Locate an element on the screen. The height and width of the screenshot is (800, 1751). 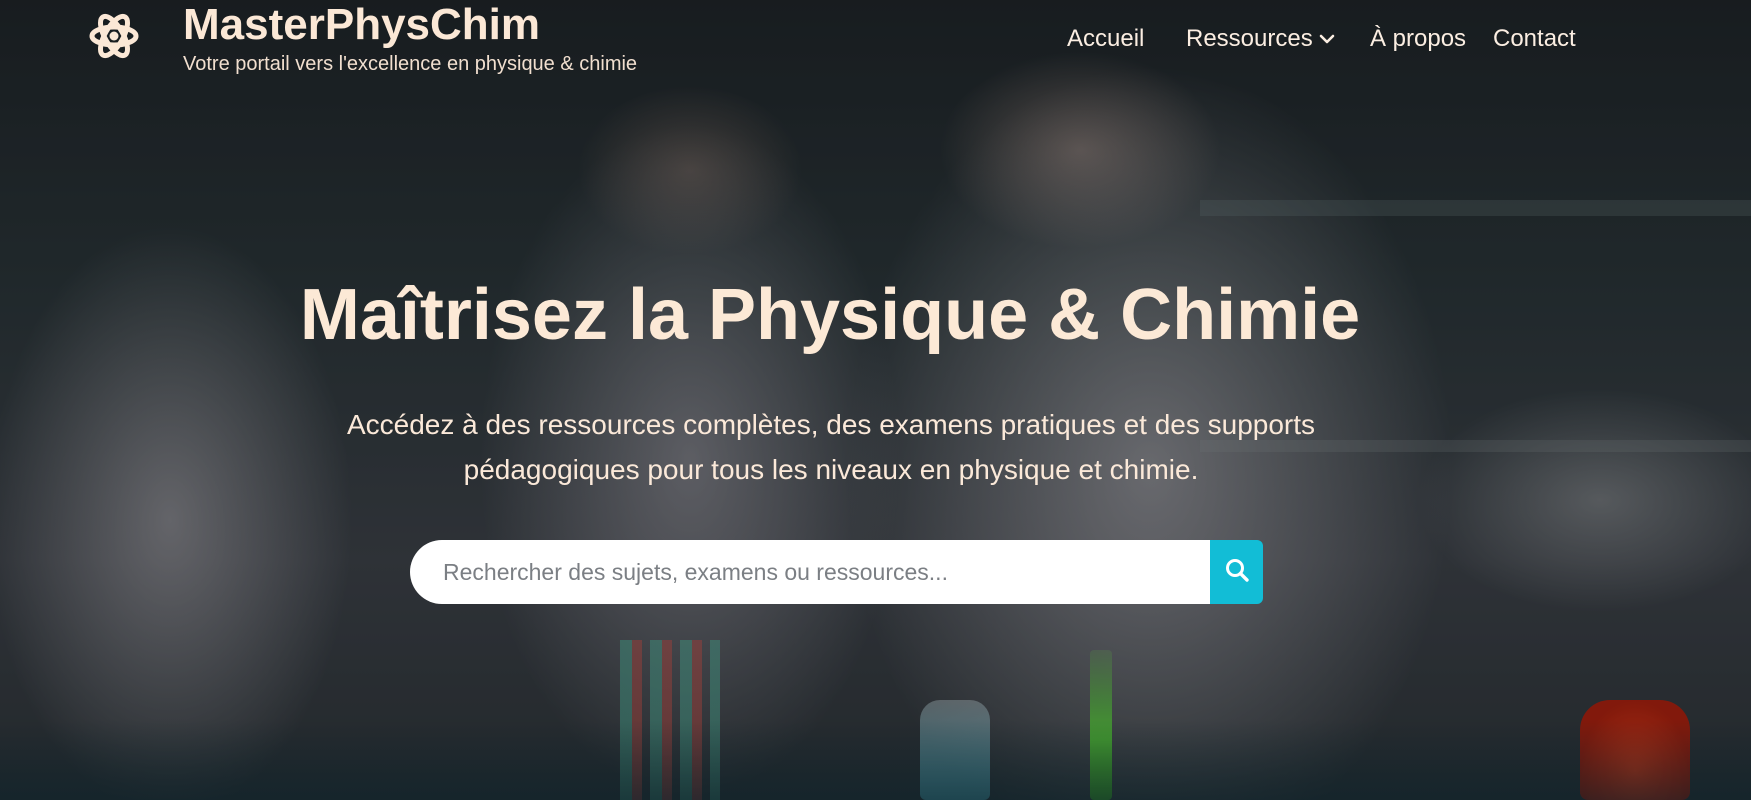
search-input is located at coordinates (810, 572).